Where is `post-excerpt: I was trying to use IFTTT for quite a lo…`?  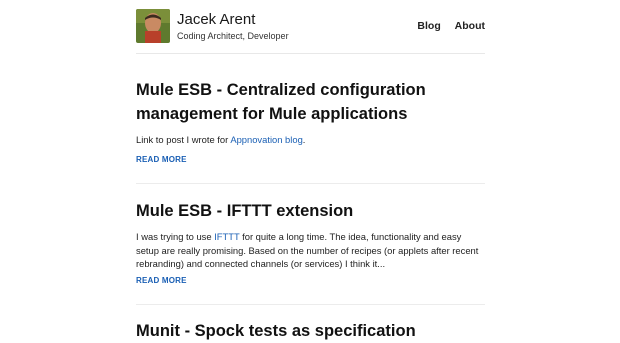 post-excerpt: I was trying to use IFTTT for quite a lo… is located at coordinates (307, 250).